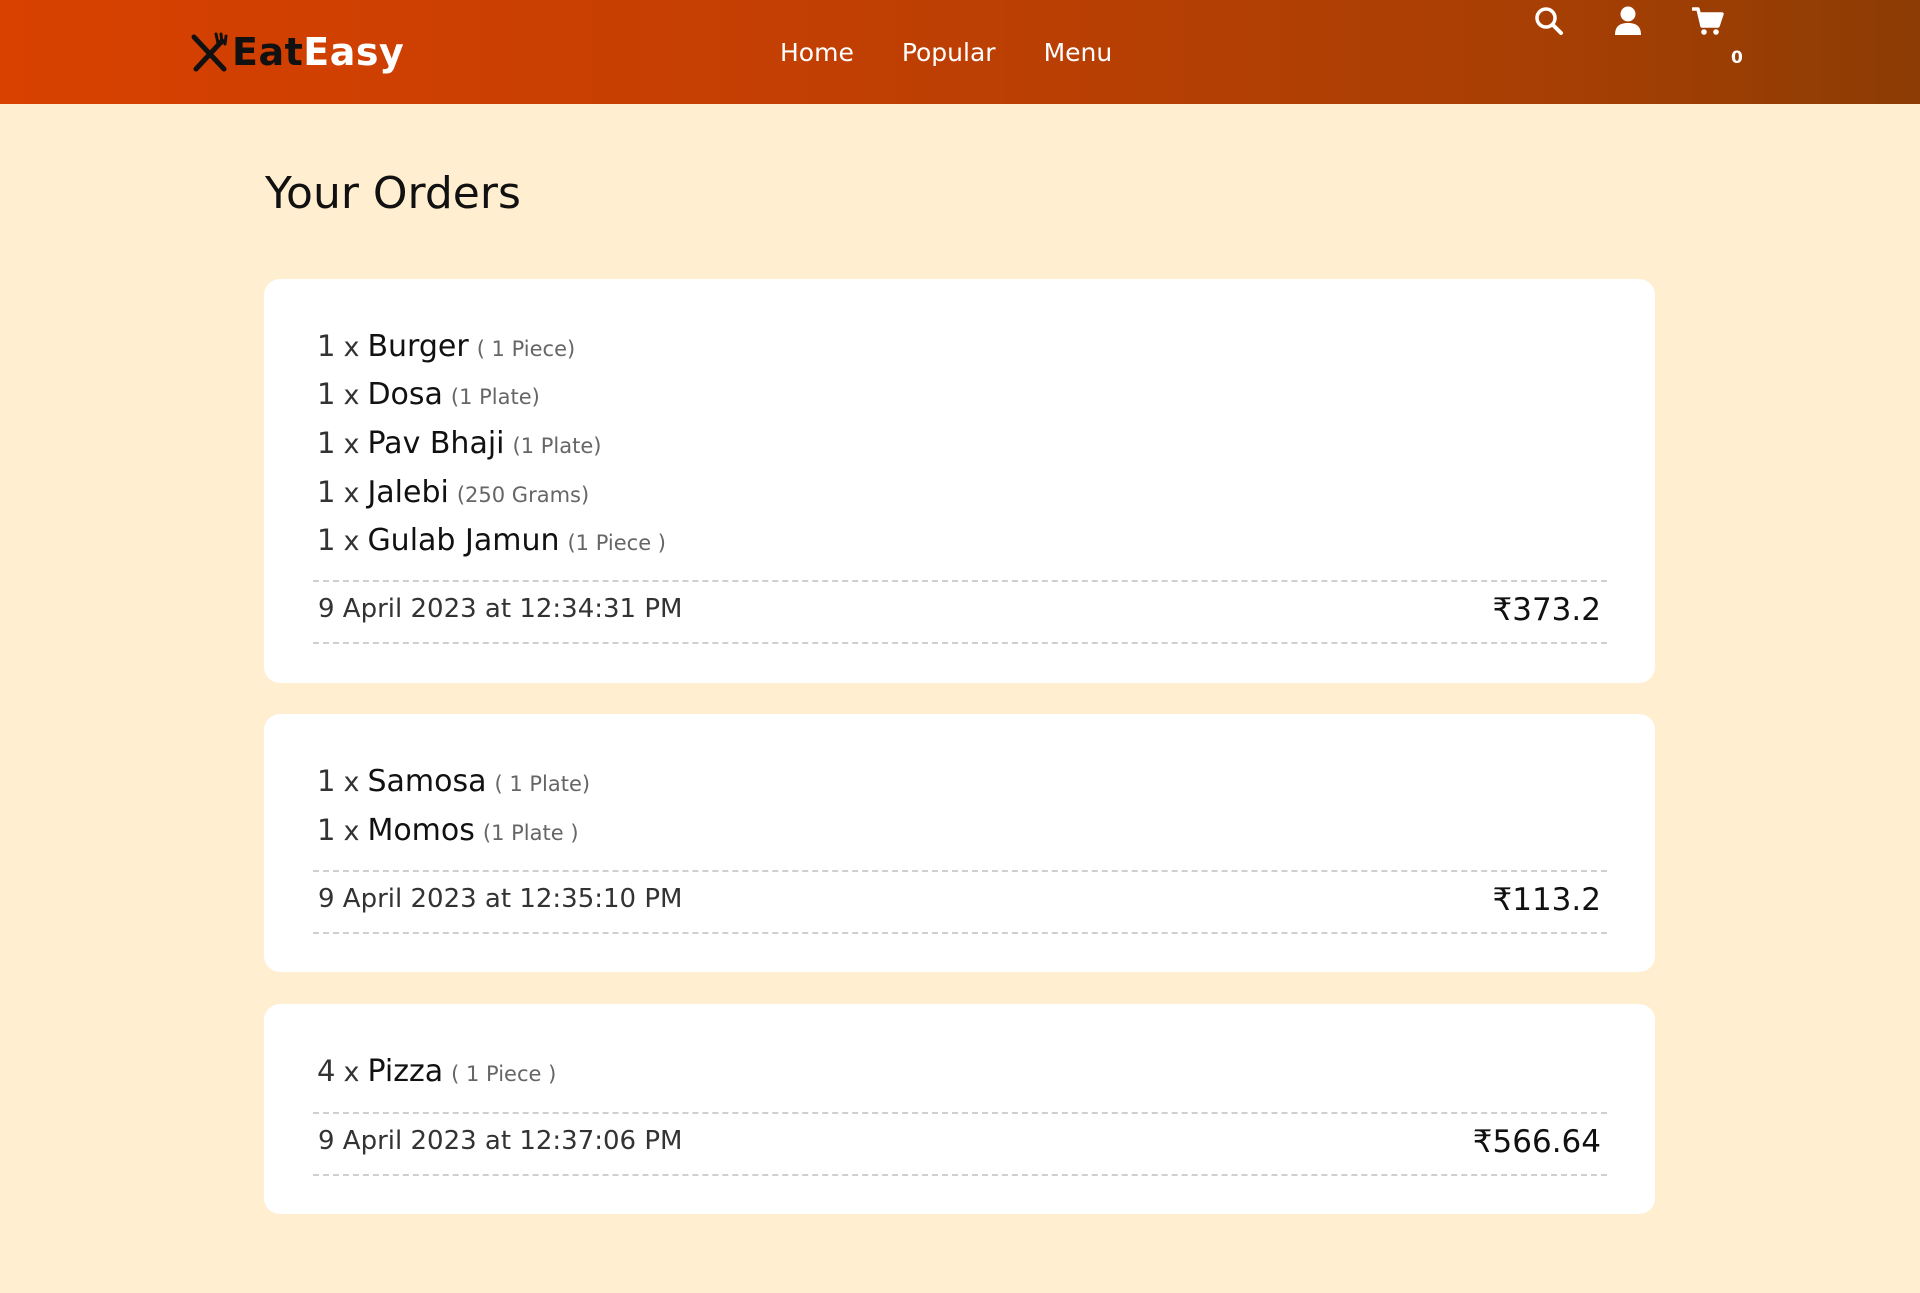 This screenshot has width=1920, height=1293. I want to click on order-item: 1 x Samosa ( 1 Plate), so click(453, 781).